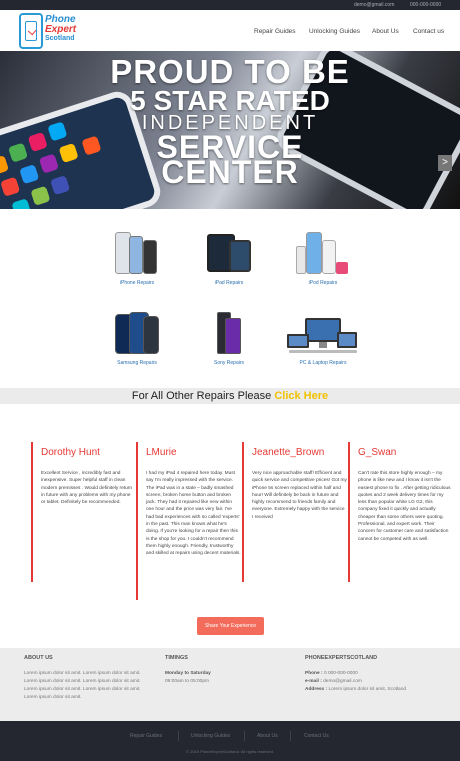 This screenshot has width=460, height=761. I want to click on footer-company-title: PHONEEXPERTSCOTLAND, so click(341, 658).